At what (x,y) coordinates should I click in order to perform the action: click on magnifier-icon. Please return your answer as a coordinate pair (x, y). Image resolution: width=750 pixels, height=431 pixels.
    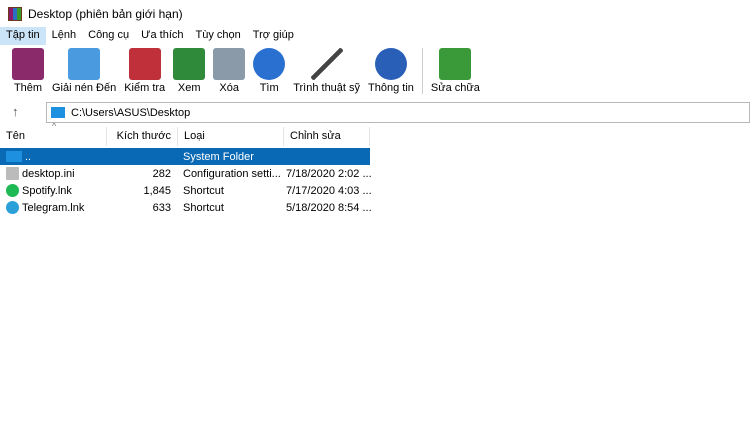
    Looking at the image, I should click on (269, 64).